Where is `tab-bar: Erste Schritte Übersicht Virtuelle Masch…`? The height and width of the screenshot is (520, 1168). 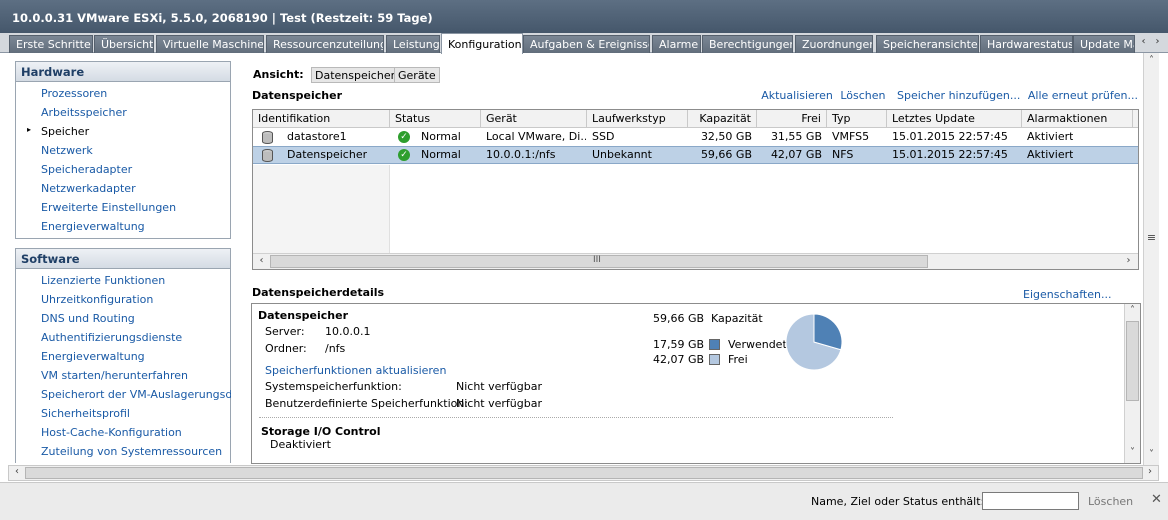
tab-bar: Erste Schritte Übersicht Virtuelle Masch… is located at coordinates (584, 43).